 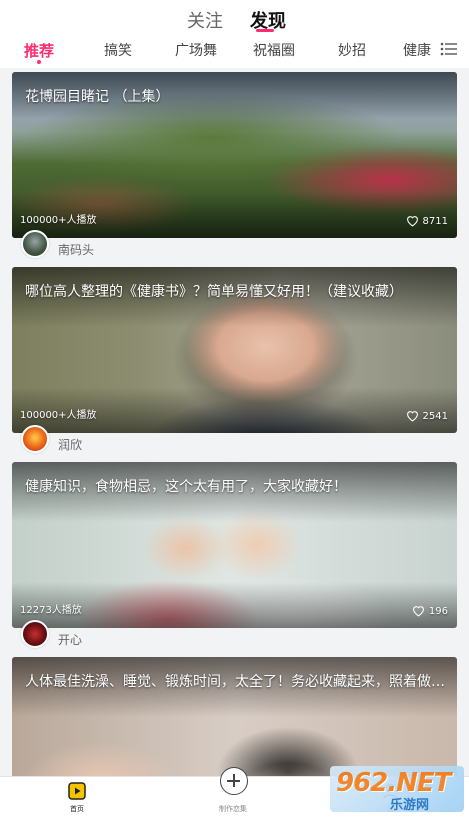 What do you see at coordinates (76, 249) in the screenshot?
I see `author-name: 南码头` at bounding box center [76, 249].